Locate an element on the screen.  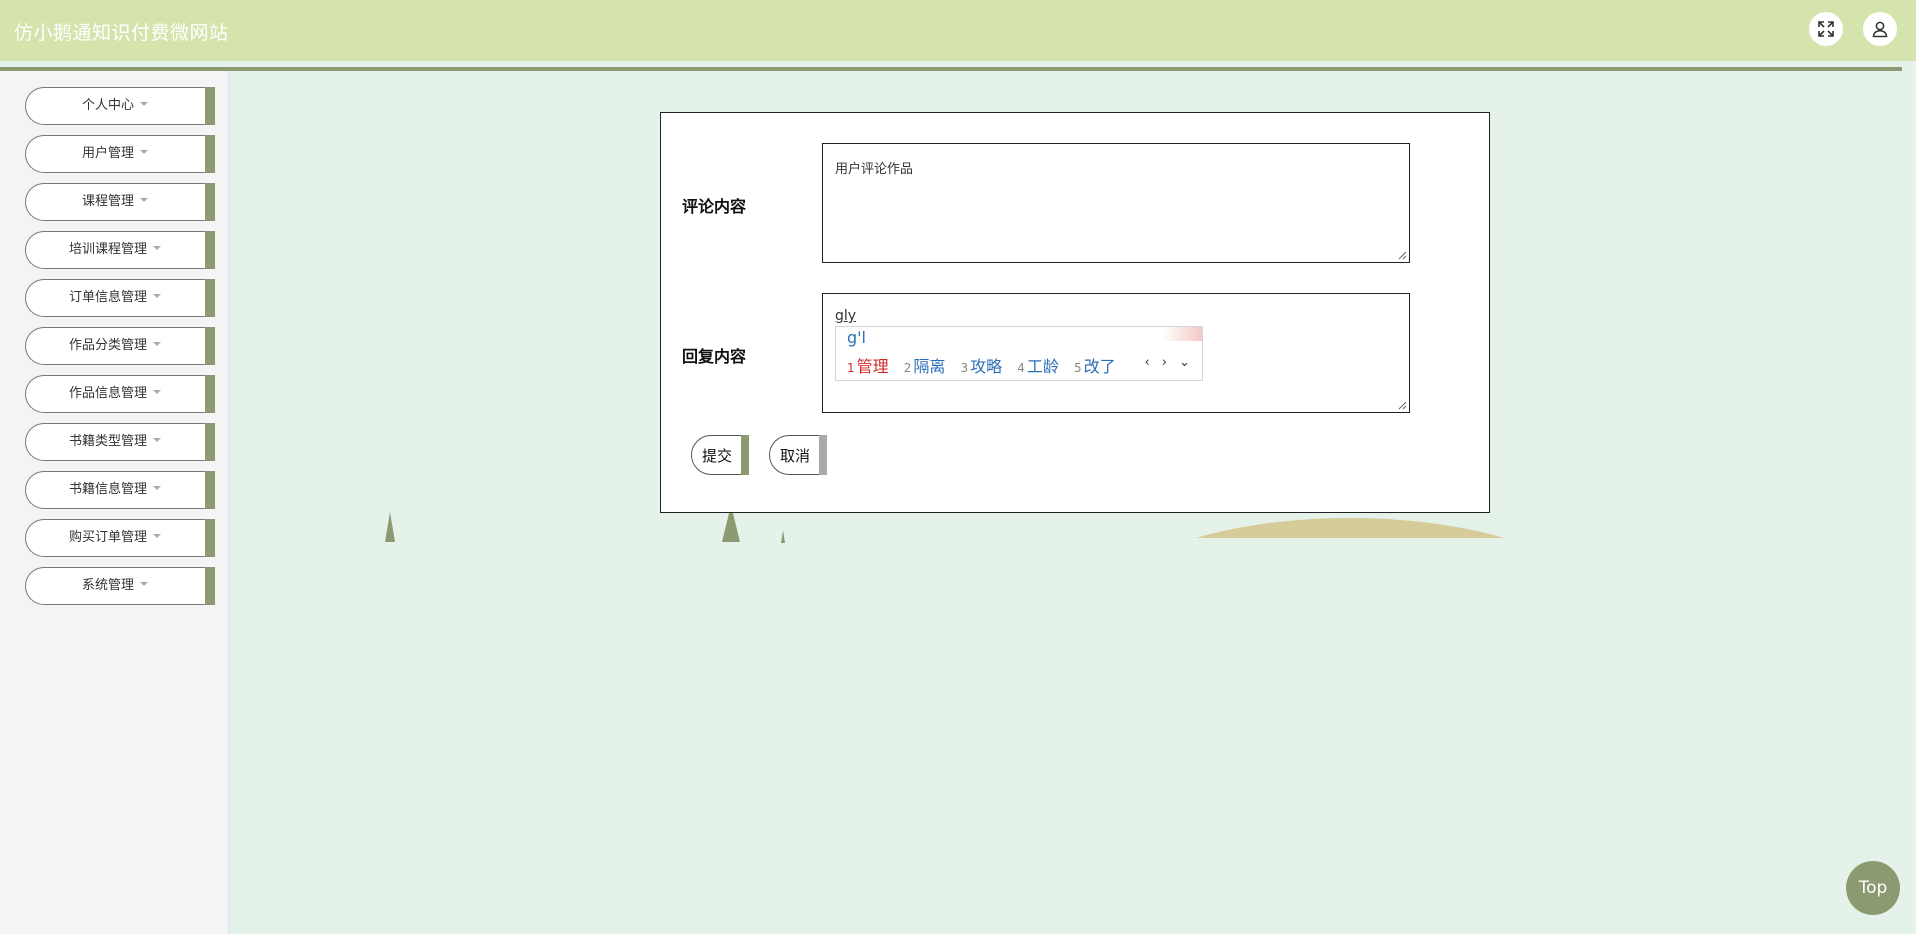
comment-text: 用户评论作品 is located at coordinates (874, 169).